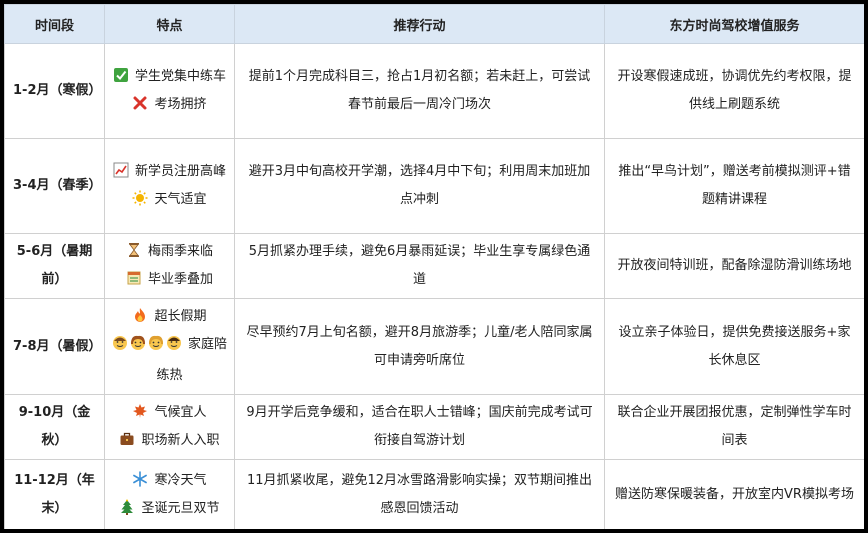  What do you see at coordinates (54, 346) in the screenshot?
I see `period-cell: 7-8月（暑假）` at bounding box center [54, 346].